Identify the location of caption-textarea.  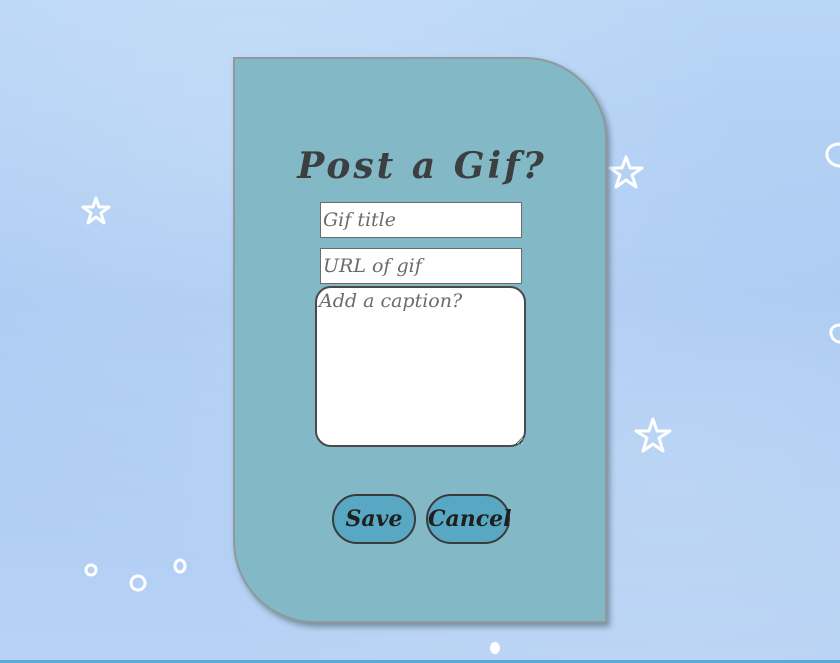
(420, 366).